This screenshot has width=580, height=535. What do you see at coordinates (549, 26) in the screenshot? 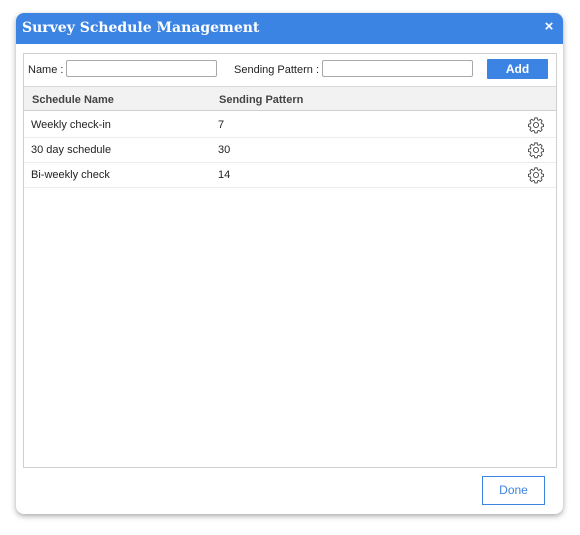
I see `close-icon: ×` at bounding box center [549, 26].